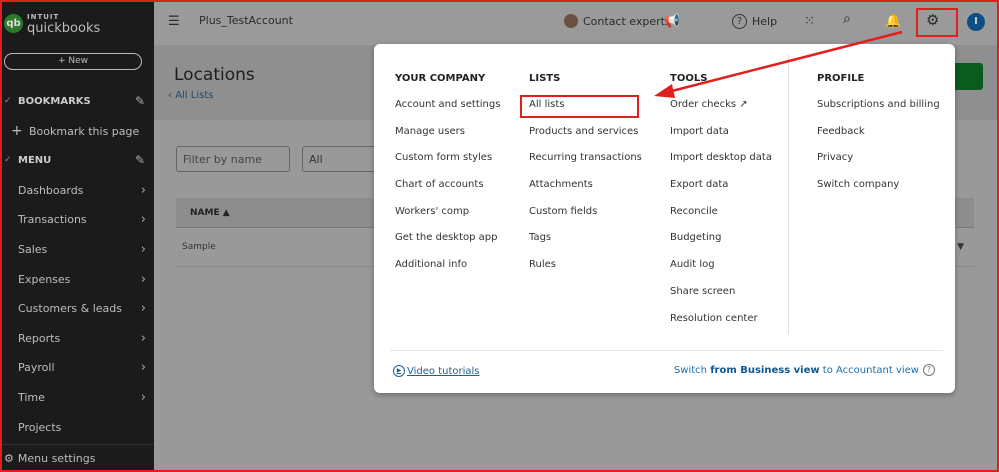 The height and width of the screenshot is (472, 999). Describe the element at coordinates (692, 370) in the screenshot. I see `switch-pre: Switch` at that location.